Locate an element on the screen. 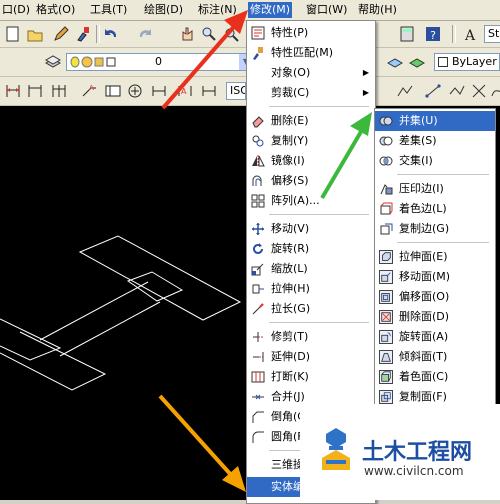 Image resolution: width=500 pixels, height=504 pixels. red-arrow is located at coordinates (204, 60).